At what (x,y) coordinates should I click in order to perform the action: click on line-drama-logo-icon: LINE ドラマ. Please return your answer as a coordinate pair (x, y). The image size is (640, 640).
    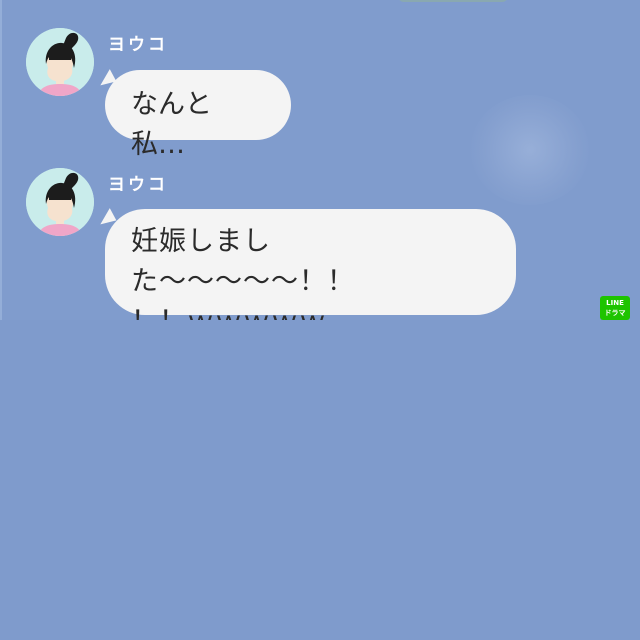
    Looking at the image, I should click on (615, 308).